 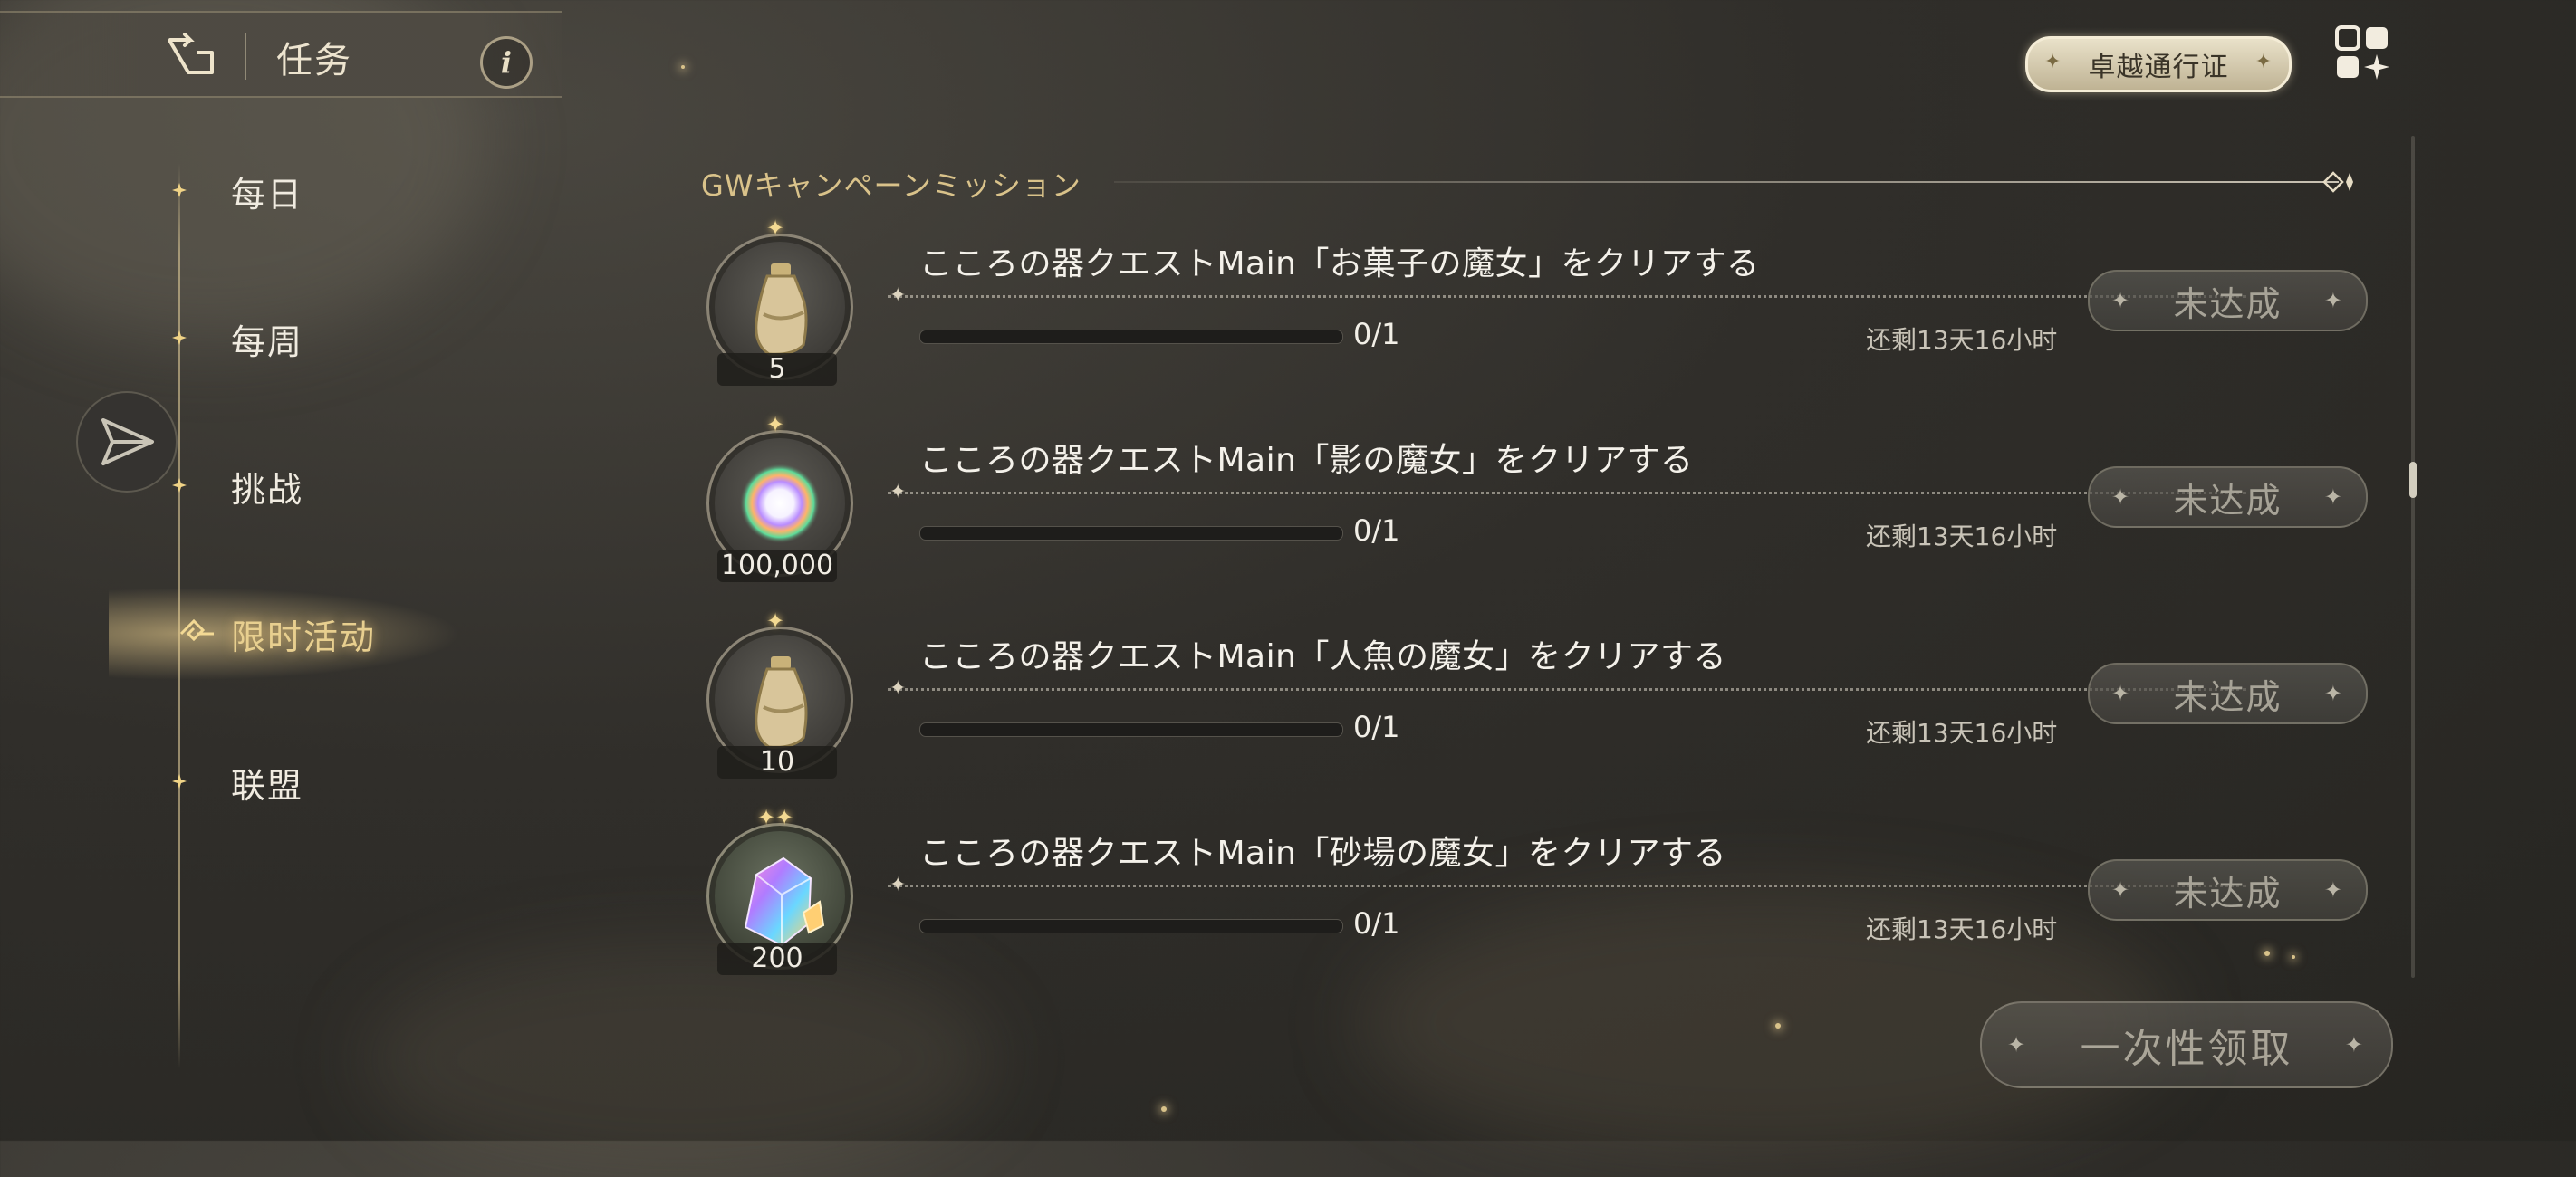 I want to click on scrollbar, so click(x=2413, y=557).